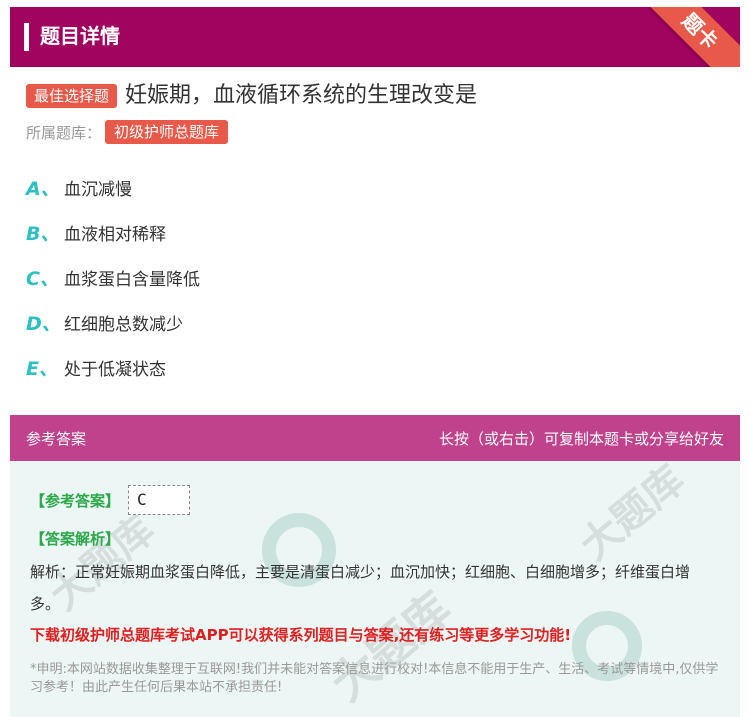 Image resolution: width=750 pixels, height=717 pixels. What do you see at coordinates (26, 37) in the screenshot?
I see `header-accent-bar` at bounding box center [26, 37].